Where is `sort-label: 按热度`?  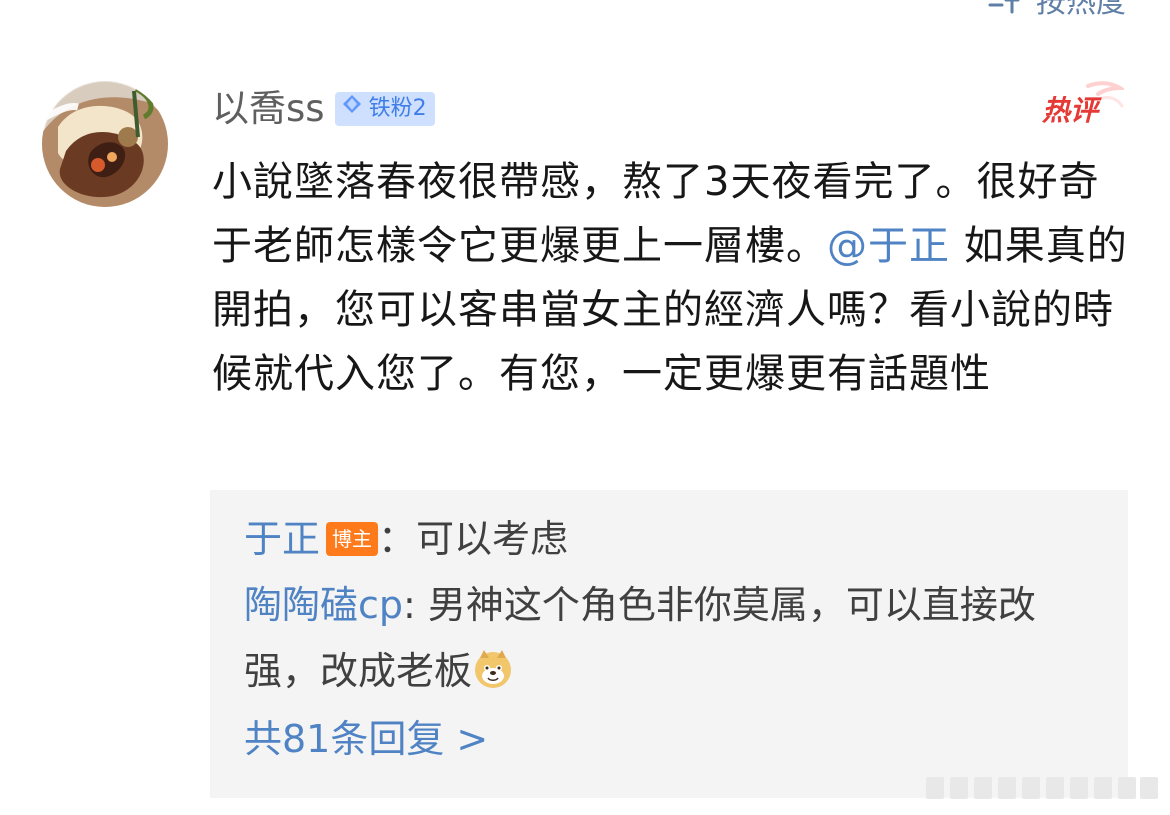
sort-label: 按热度 is located at coordinates (1081, 10).